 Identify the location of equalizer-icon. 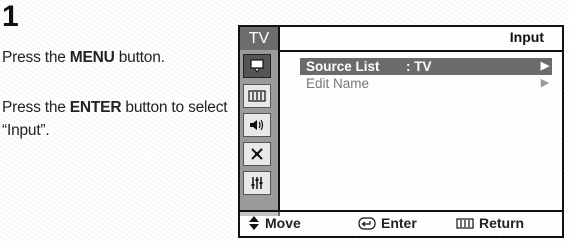
(257, 183).